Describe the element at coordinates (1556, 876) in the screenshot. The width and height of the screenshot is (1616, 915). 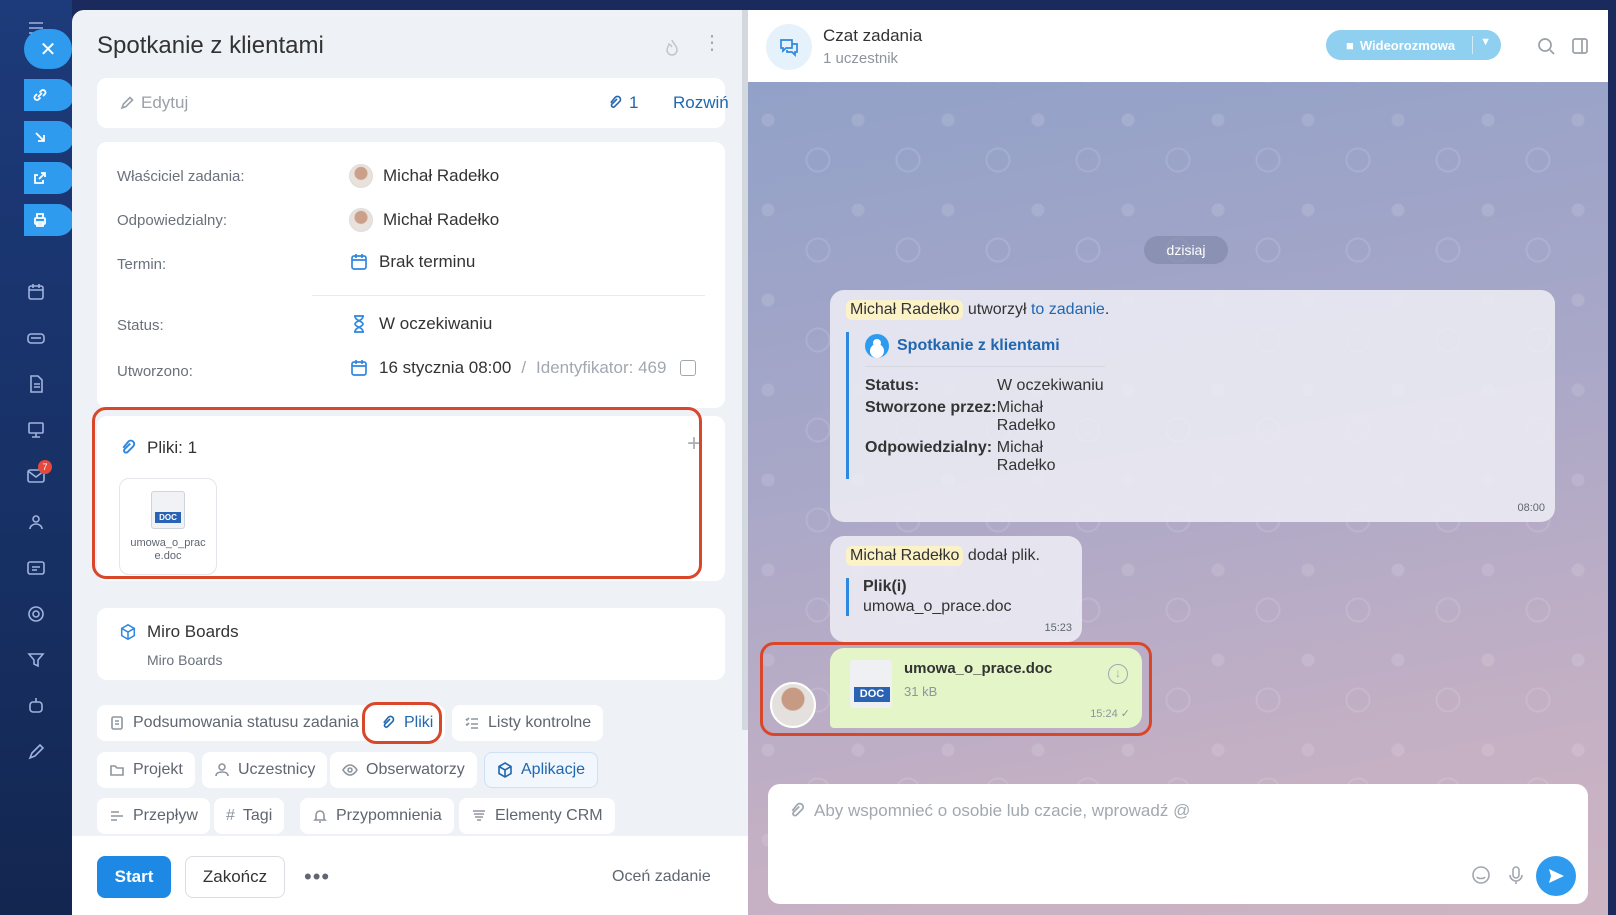
I see `send-button` at that location.